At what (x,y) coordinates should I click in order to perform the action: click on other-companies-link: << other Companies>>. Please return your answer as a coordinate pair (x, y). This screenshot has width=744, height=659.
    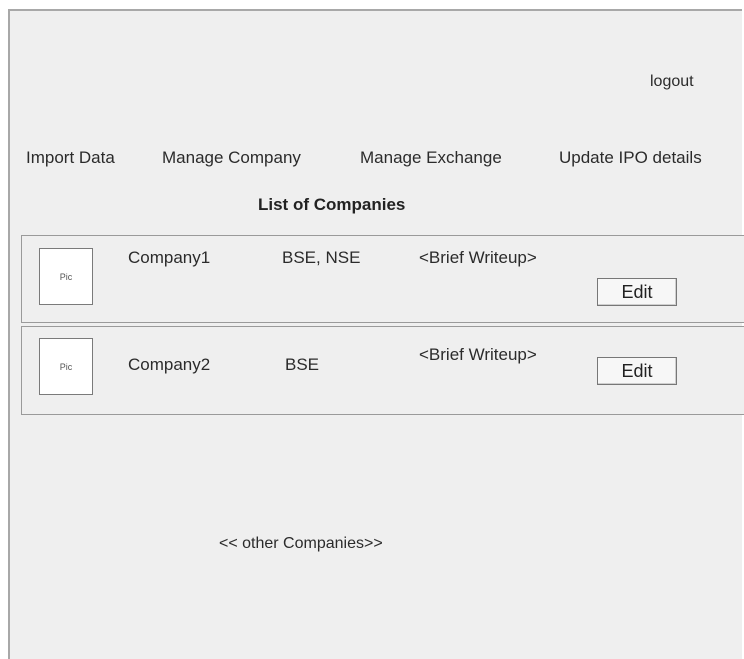
    Looking at the image, I should click on (301, 544).